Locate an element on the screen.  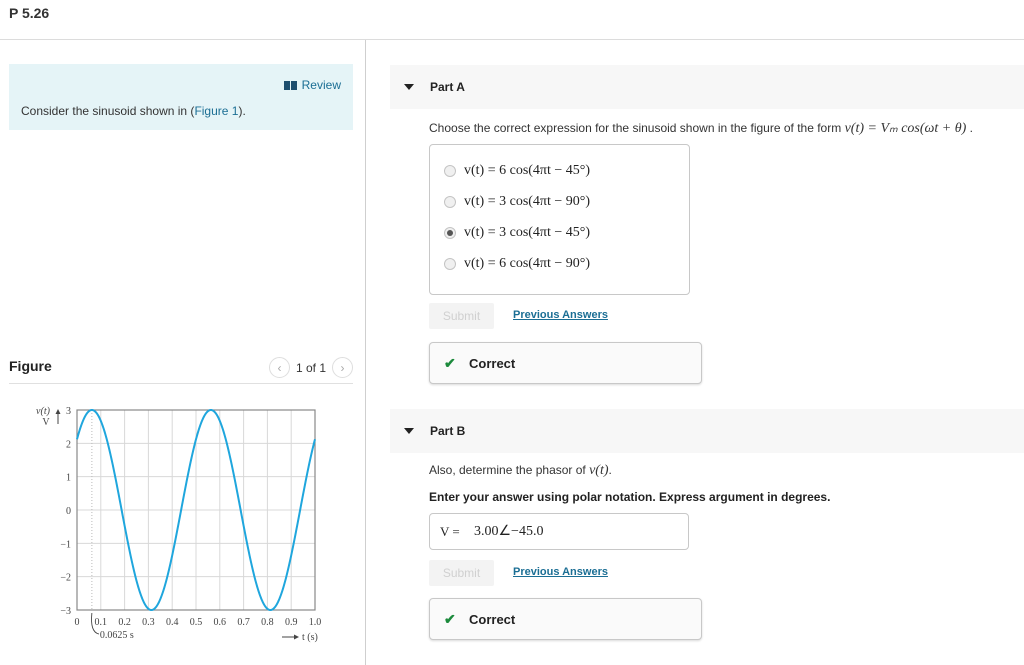
intro-text-start: Consider the sinusoid shown in ( is located at coordinates (108, 111).